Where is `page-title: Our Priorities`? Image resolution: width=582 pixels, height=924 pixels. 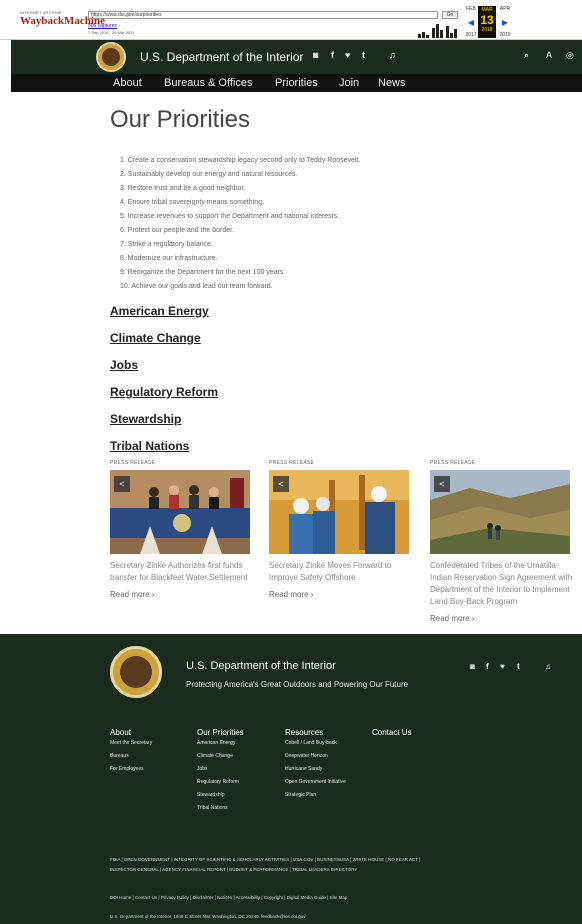 page-title: Our Priorities is located at coordinates (180, 119).